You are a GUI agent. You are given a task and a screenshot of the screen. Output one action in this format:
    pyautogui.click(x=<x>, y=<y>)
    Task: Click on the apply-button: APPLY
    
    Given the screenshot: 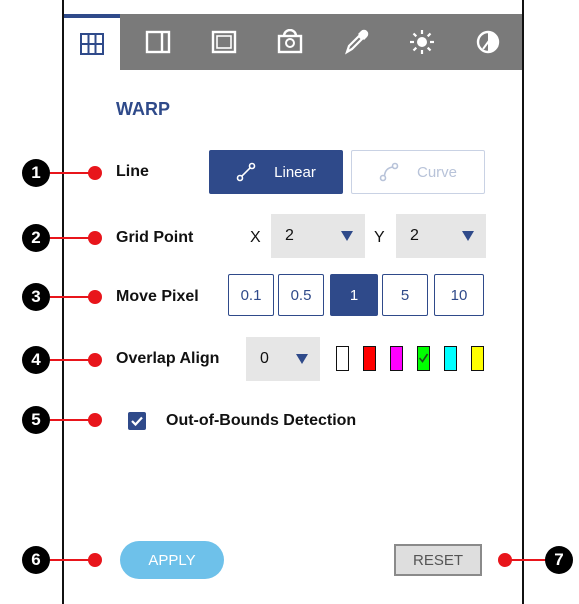 What is the action you would take?
    pyautogui.click(x=172, y=560)
    